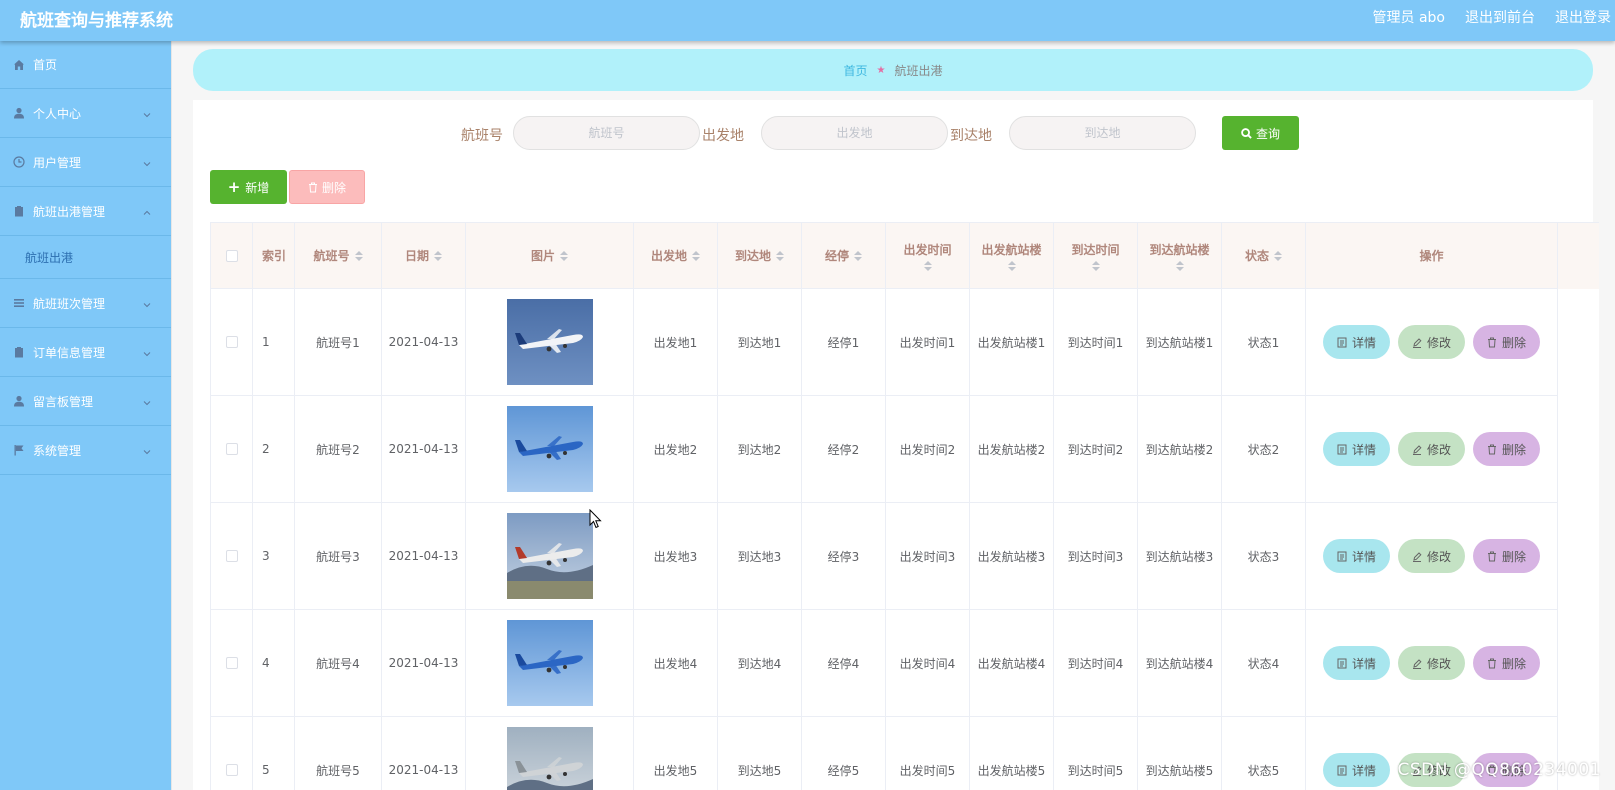  I want to click on sidebar-item-home: 首页, so click(85, 65).